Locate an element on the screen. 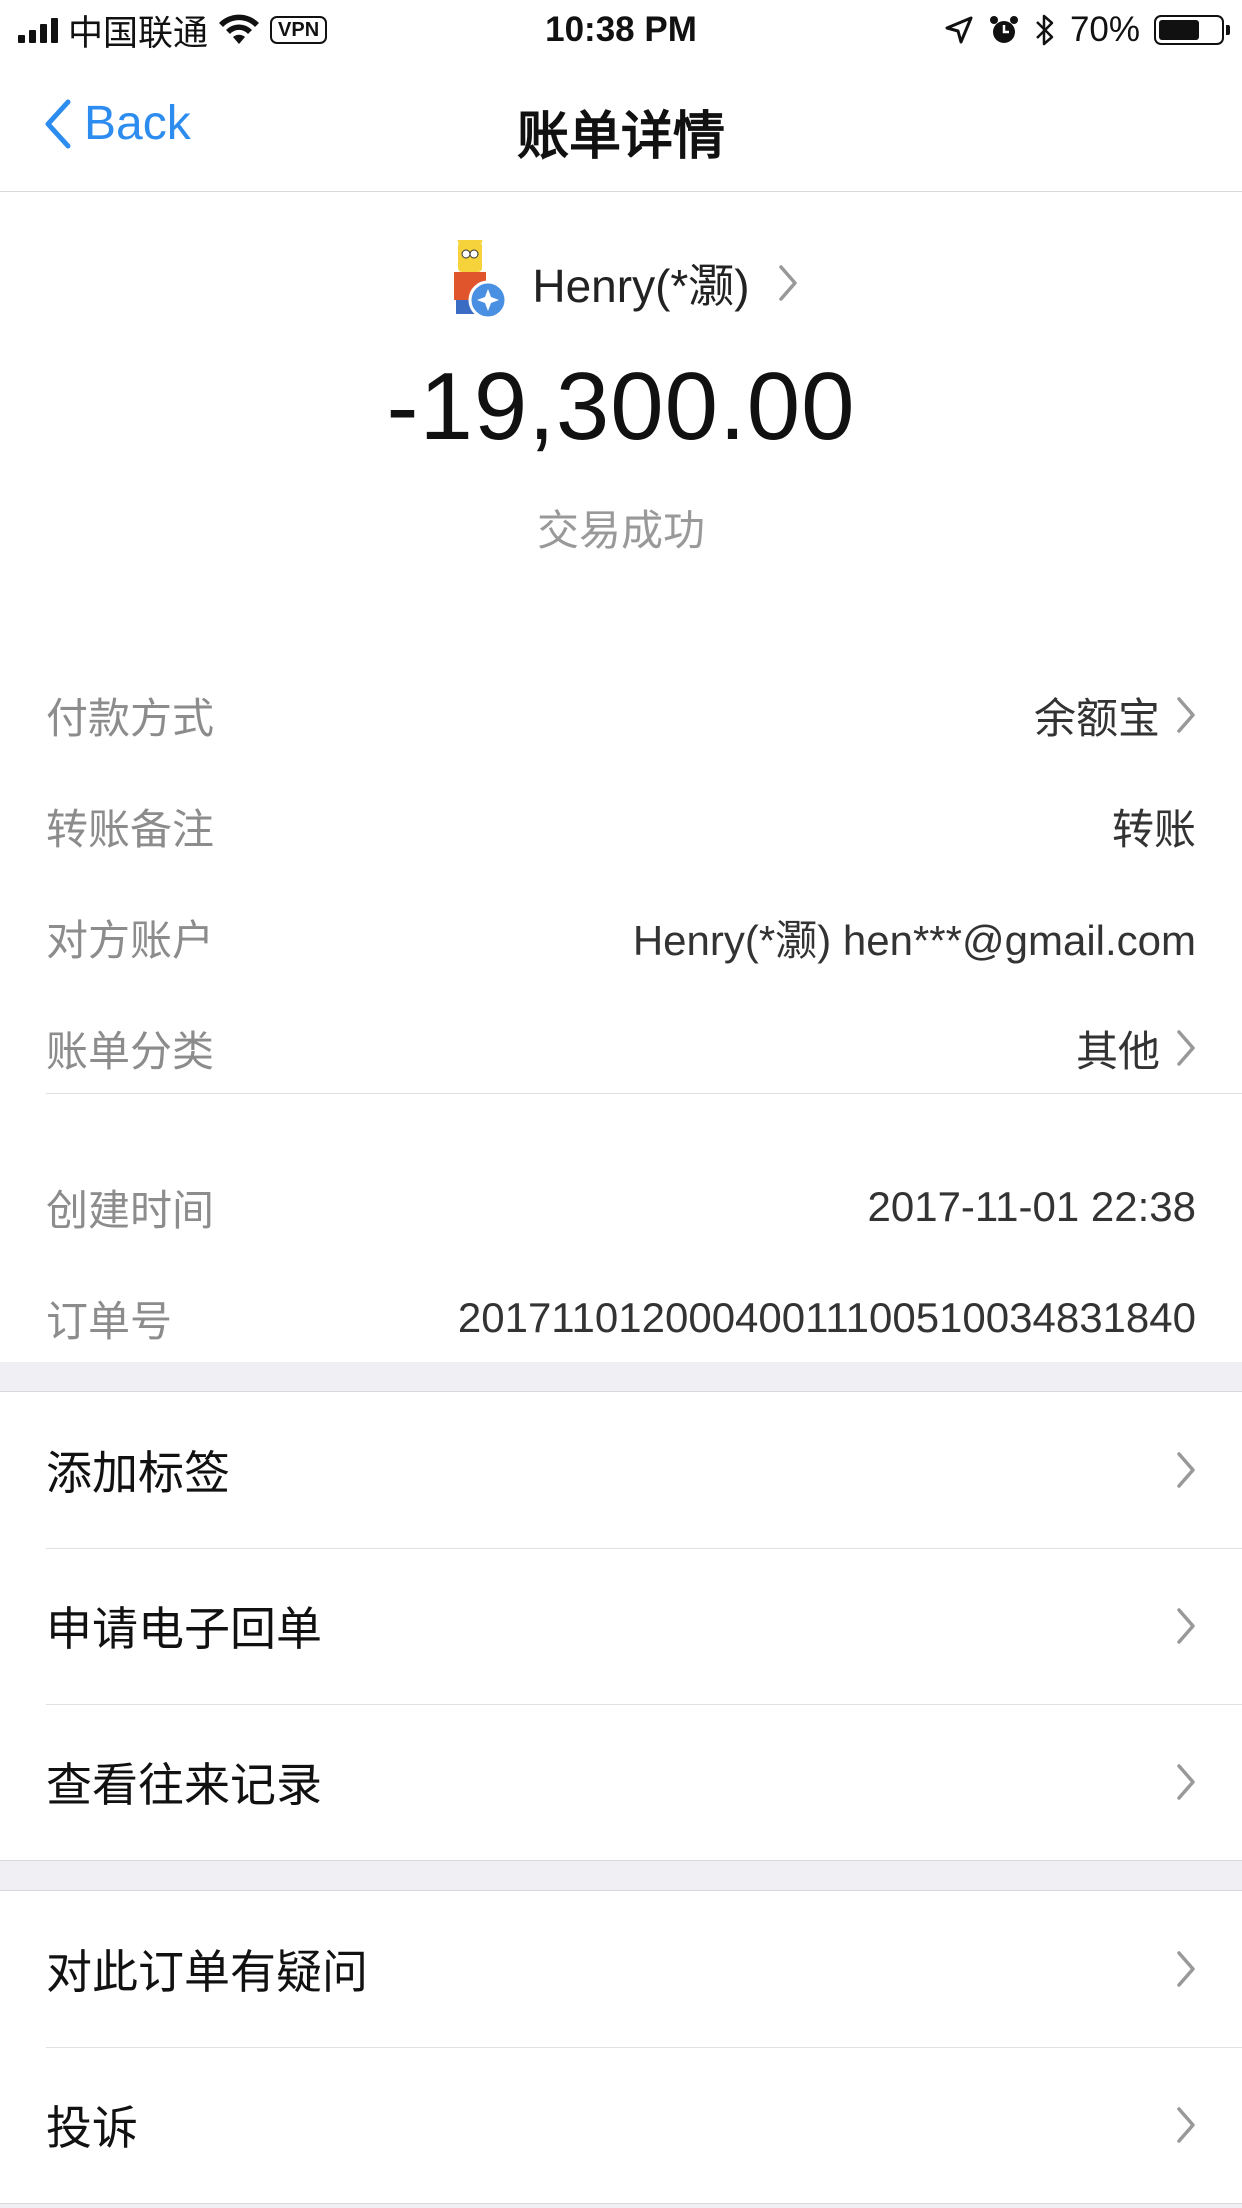  payee-link: Henry(*灏) is located at coordinates (621, 282).